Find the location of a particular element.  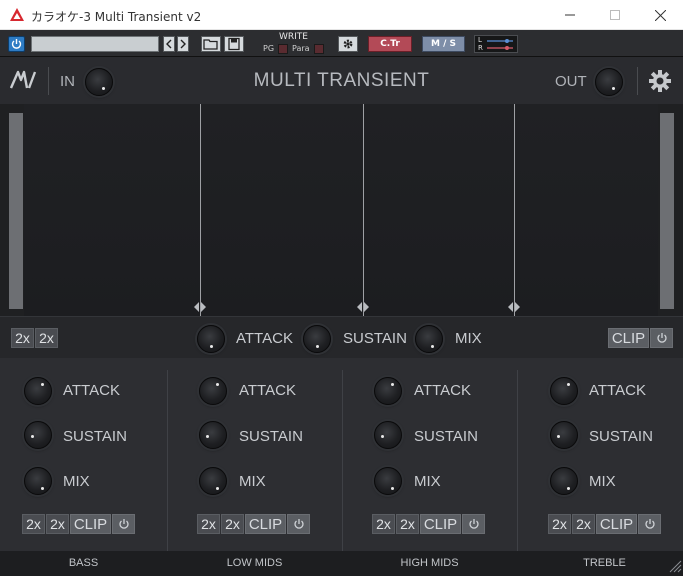

low-mids-oversample-1-button: 2x is located at coordinates (208, 524).